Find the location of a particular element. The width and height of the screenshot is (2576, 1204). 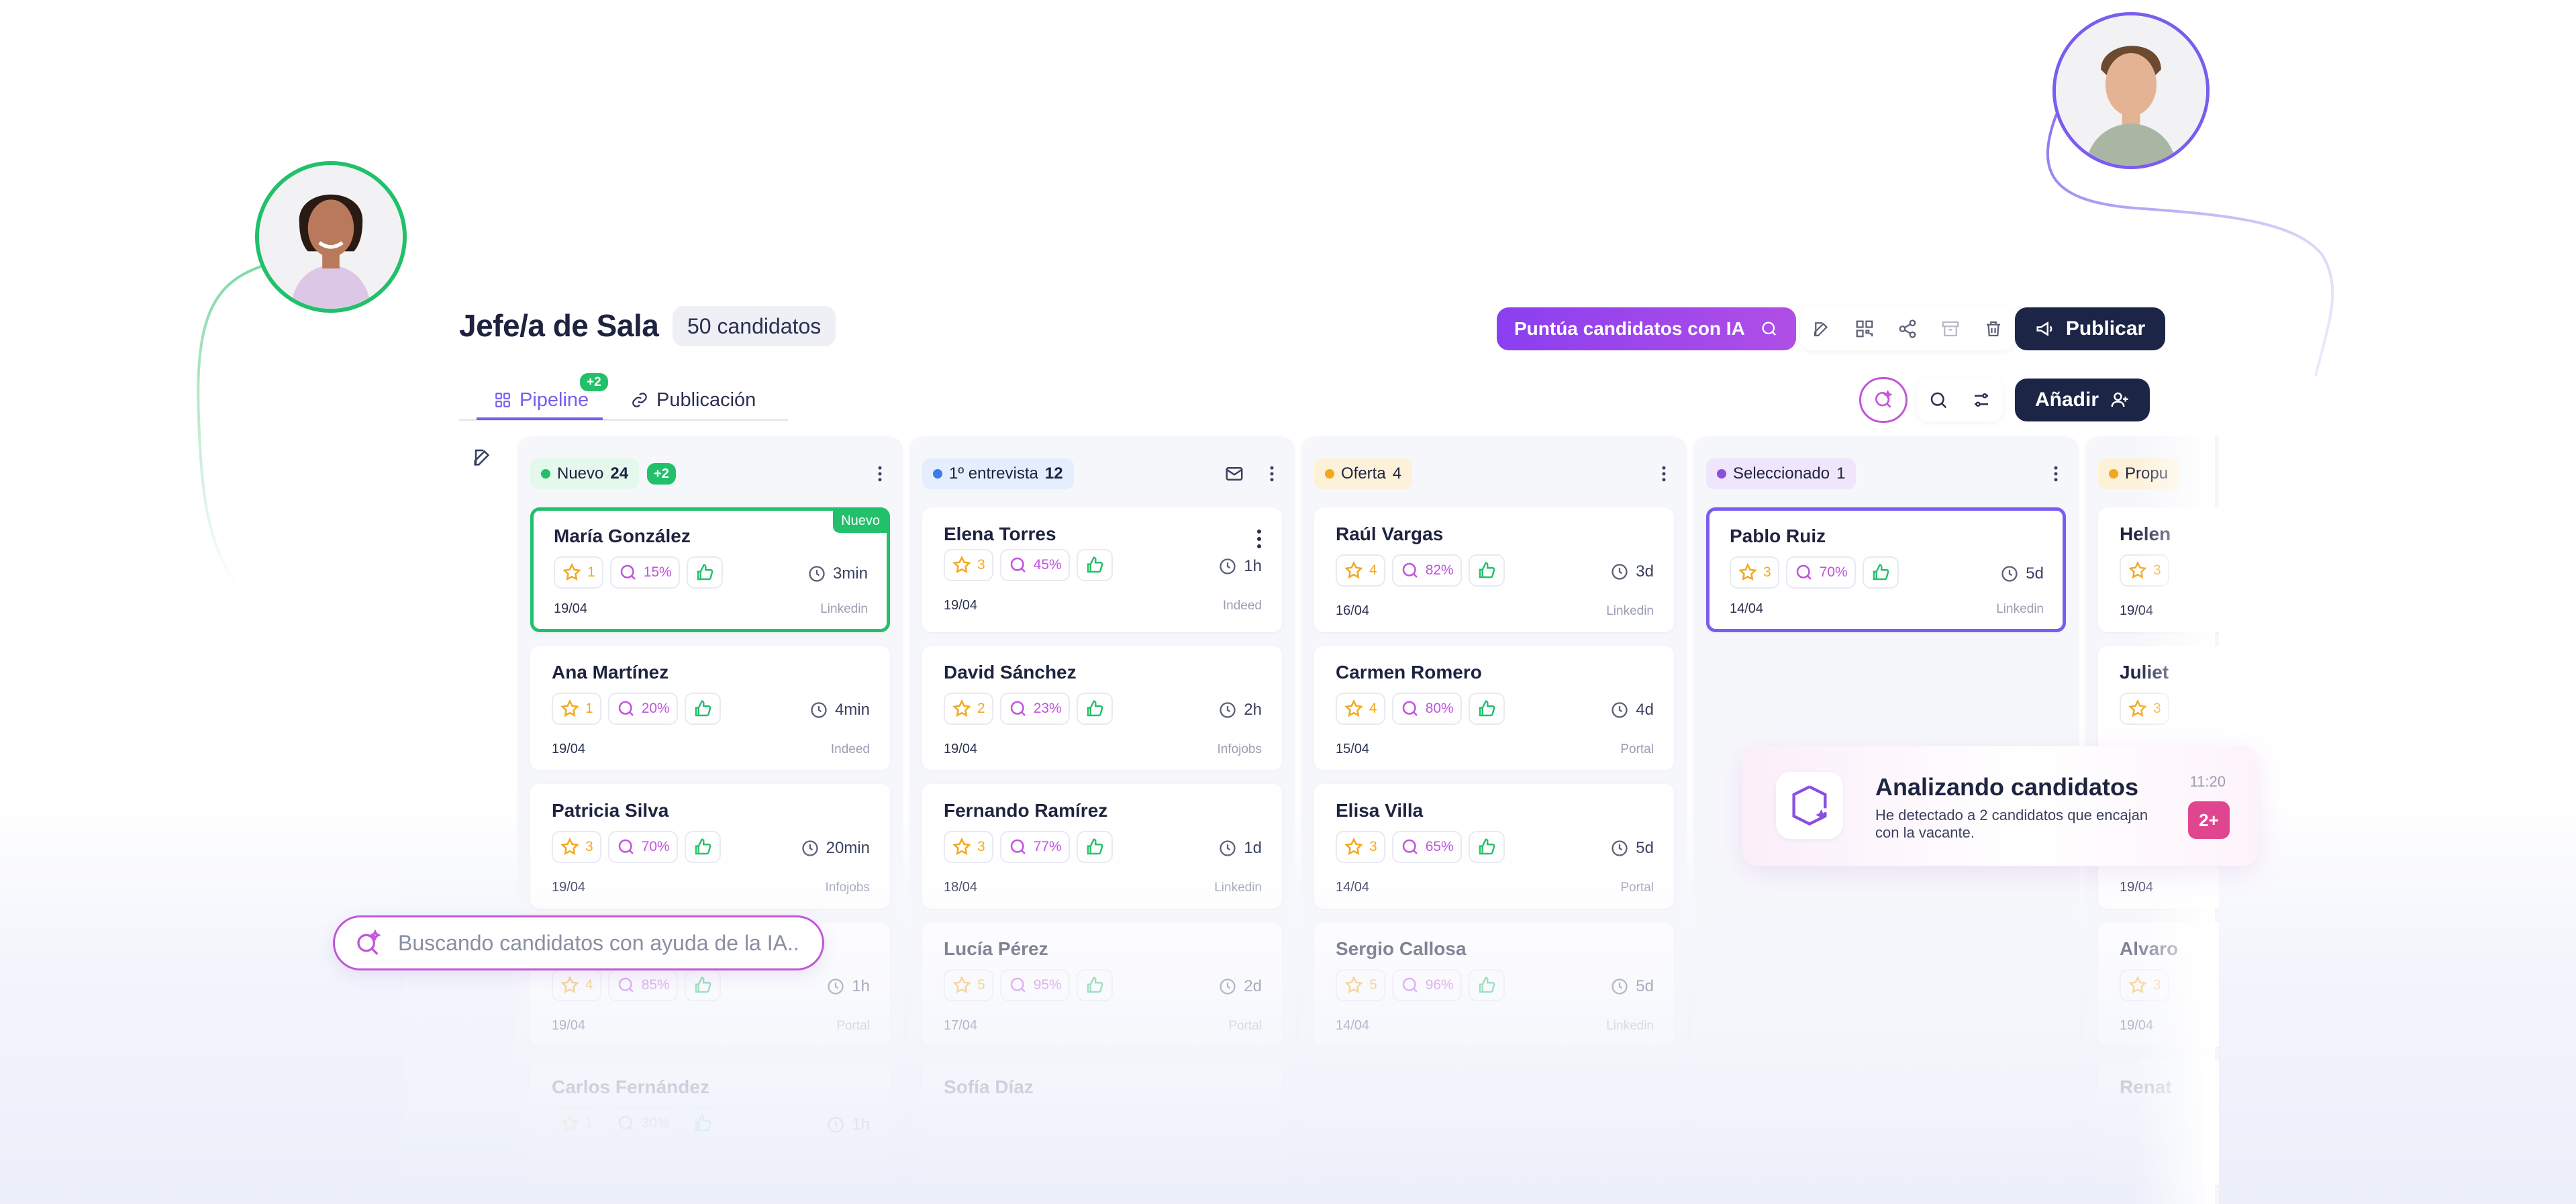

ai-score-chip: 80% is located at coordinates (1426, 709).